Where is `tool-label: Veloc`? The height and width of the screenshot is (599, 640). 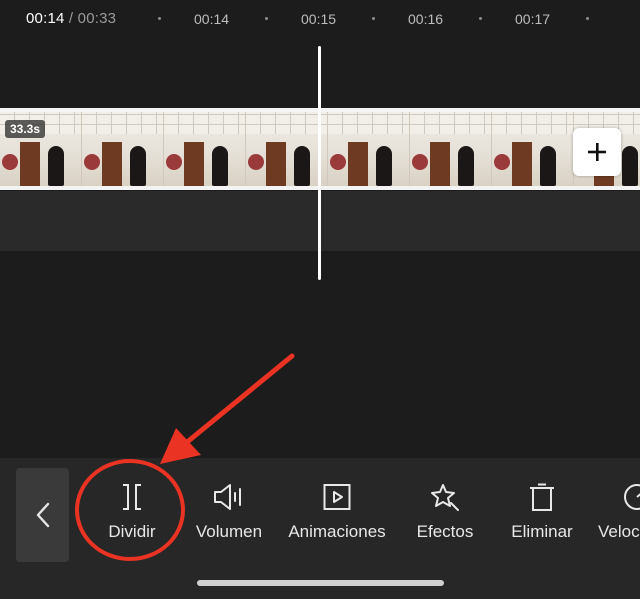
tool-label: Veloc is located at coordinates (619, 531).